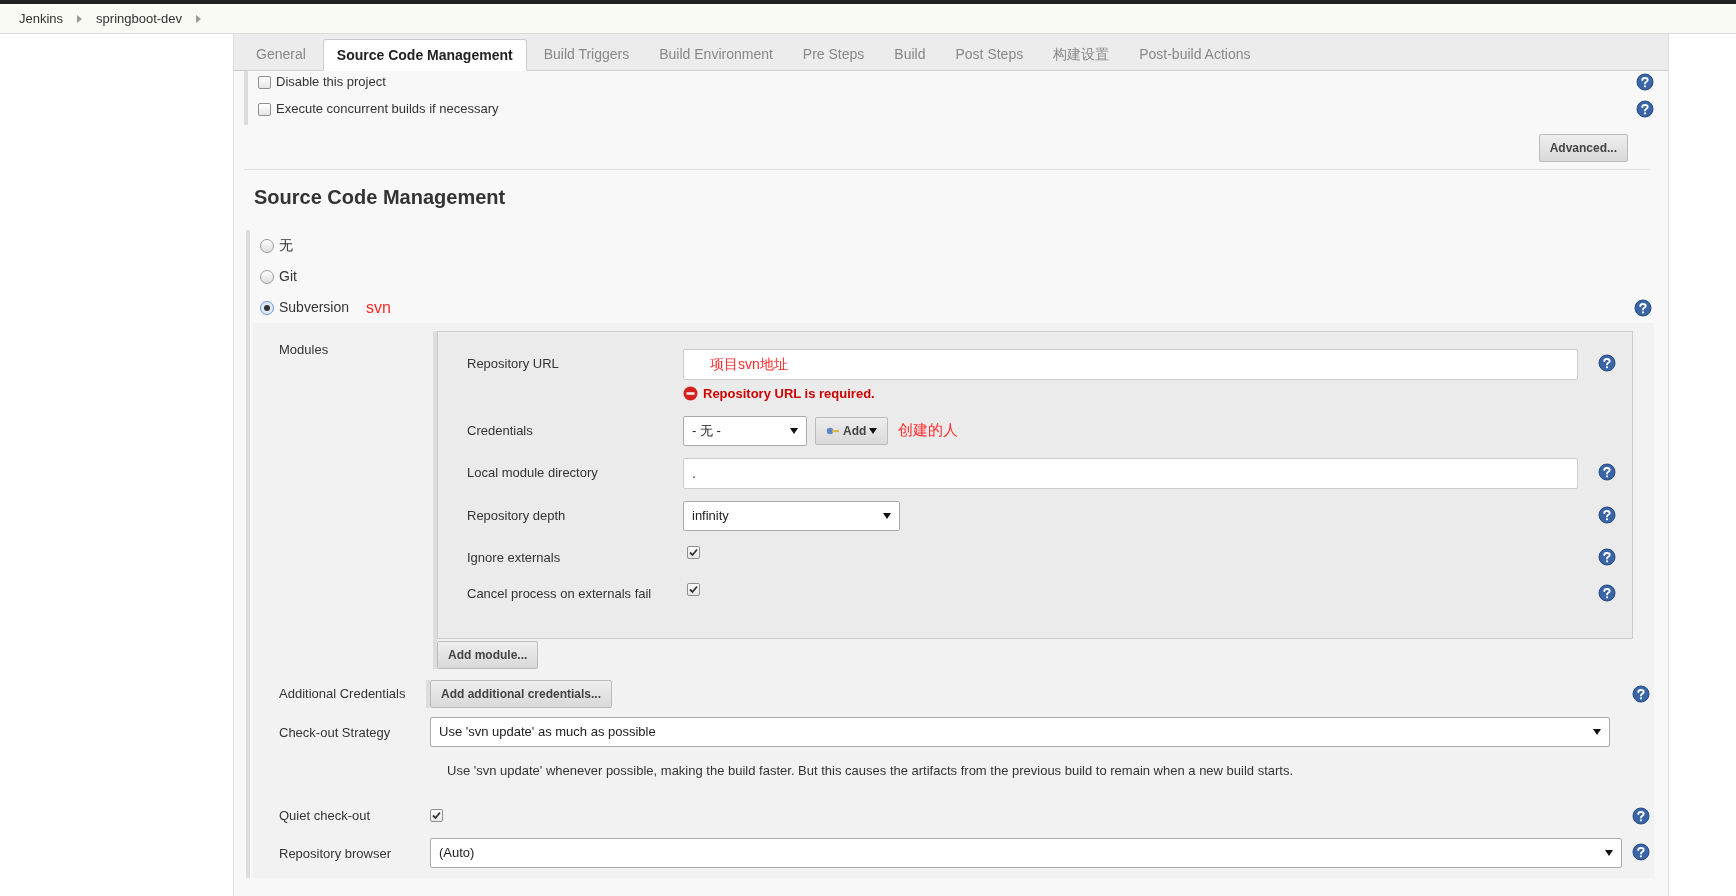  I want to click on option-label: Execute concurrent builds if necessary, so click(388, 109).